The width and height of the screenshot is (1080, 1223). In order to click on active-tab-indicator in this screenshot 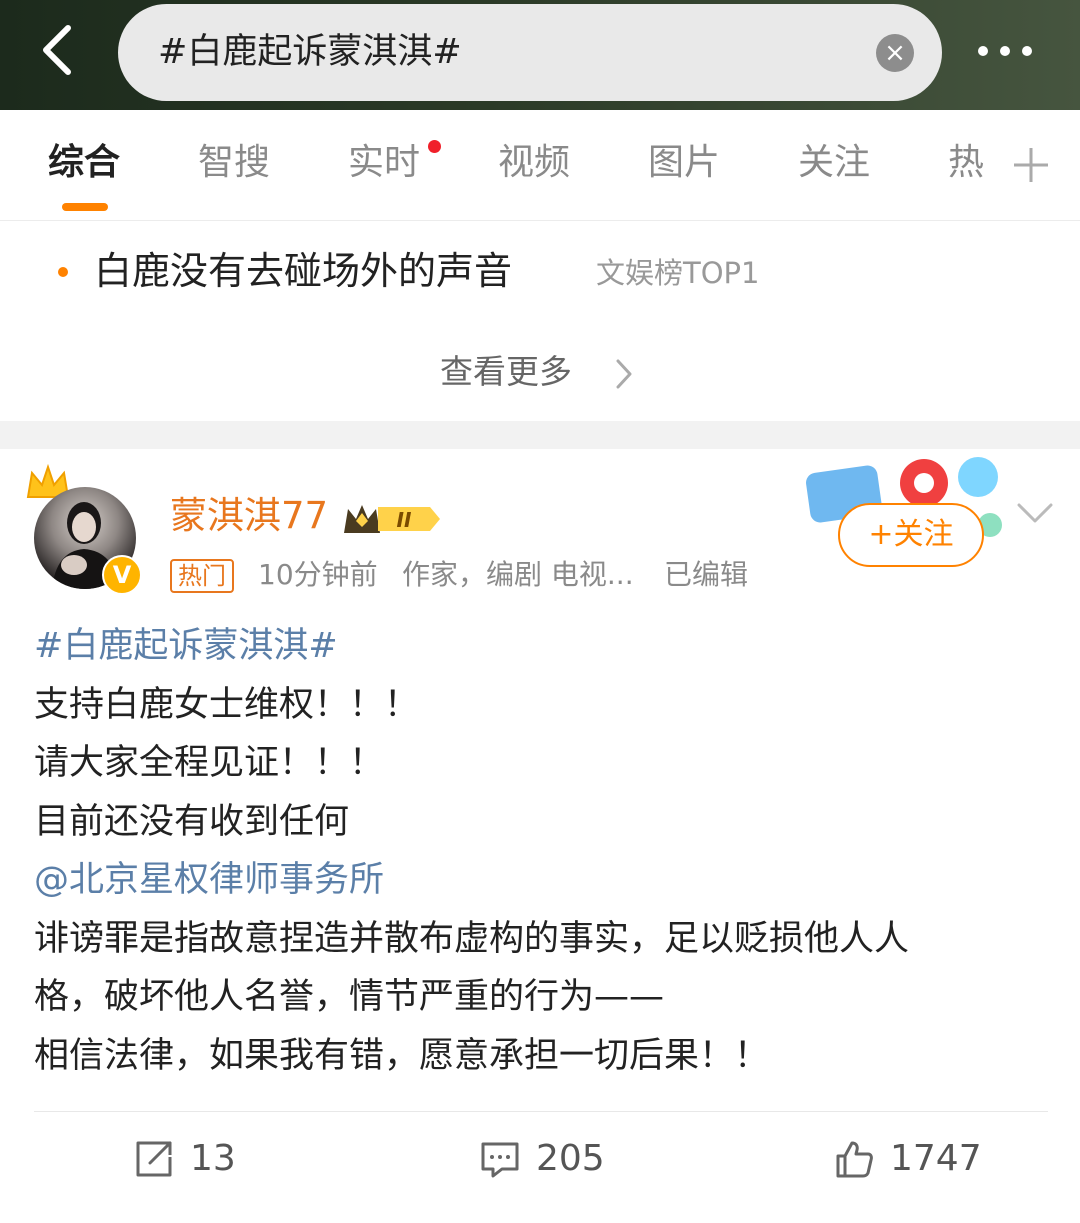, I will do `click(85, 207)`.